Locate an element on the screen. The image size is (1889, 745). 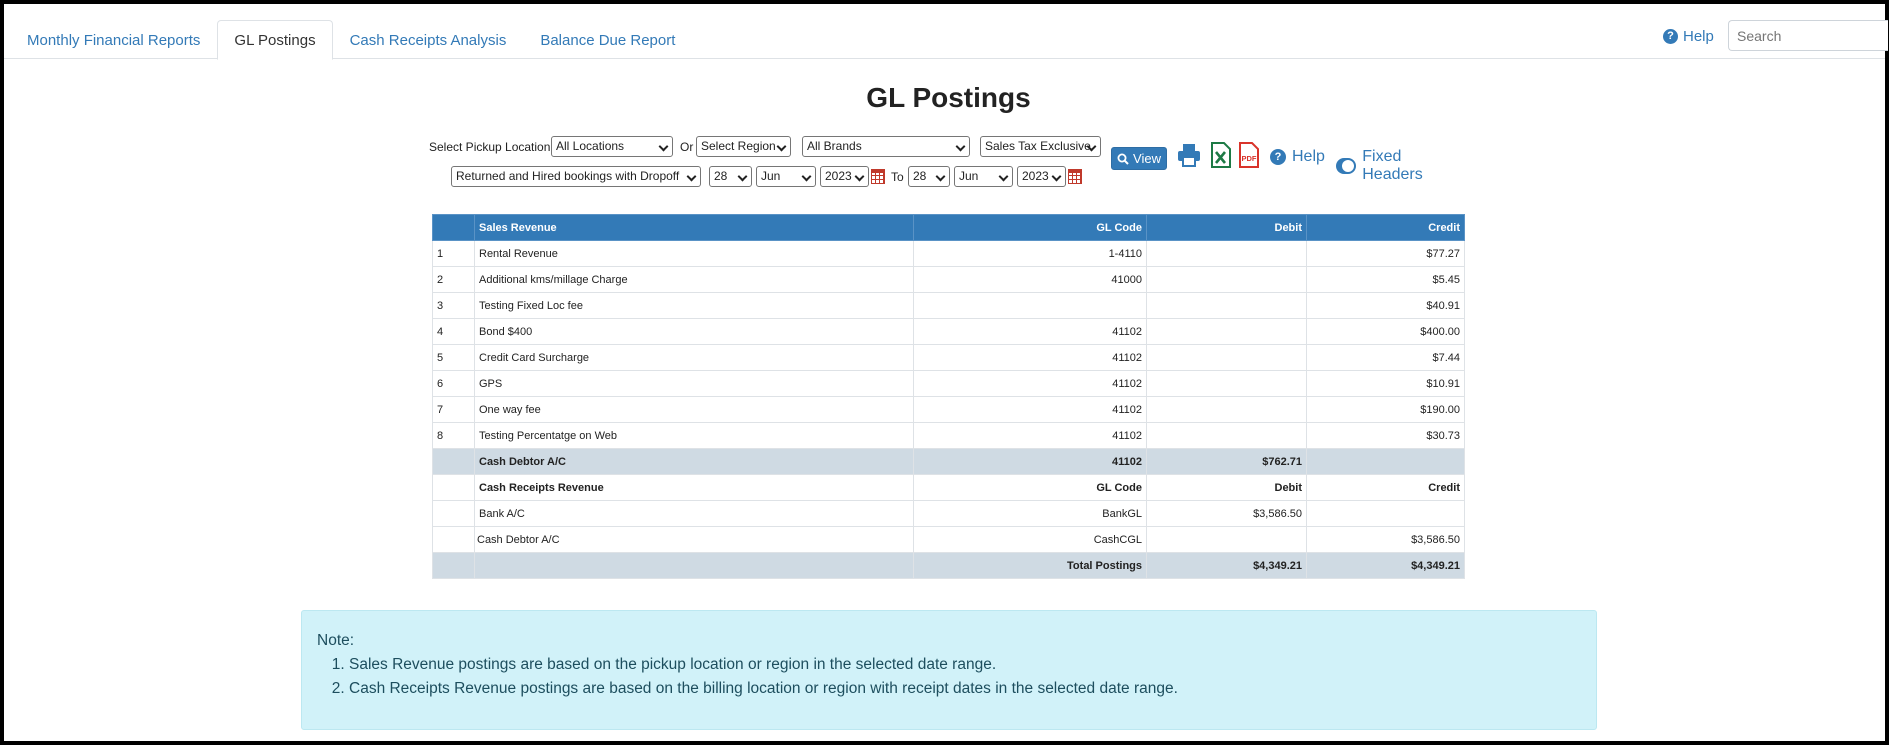
svg-text: PDF is located at coordinates (1249, 158).